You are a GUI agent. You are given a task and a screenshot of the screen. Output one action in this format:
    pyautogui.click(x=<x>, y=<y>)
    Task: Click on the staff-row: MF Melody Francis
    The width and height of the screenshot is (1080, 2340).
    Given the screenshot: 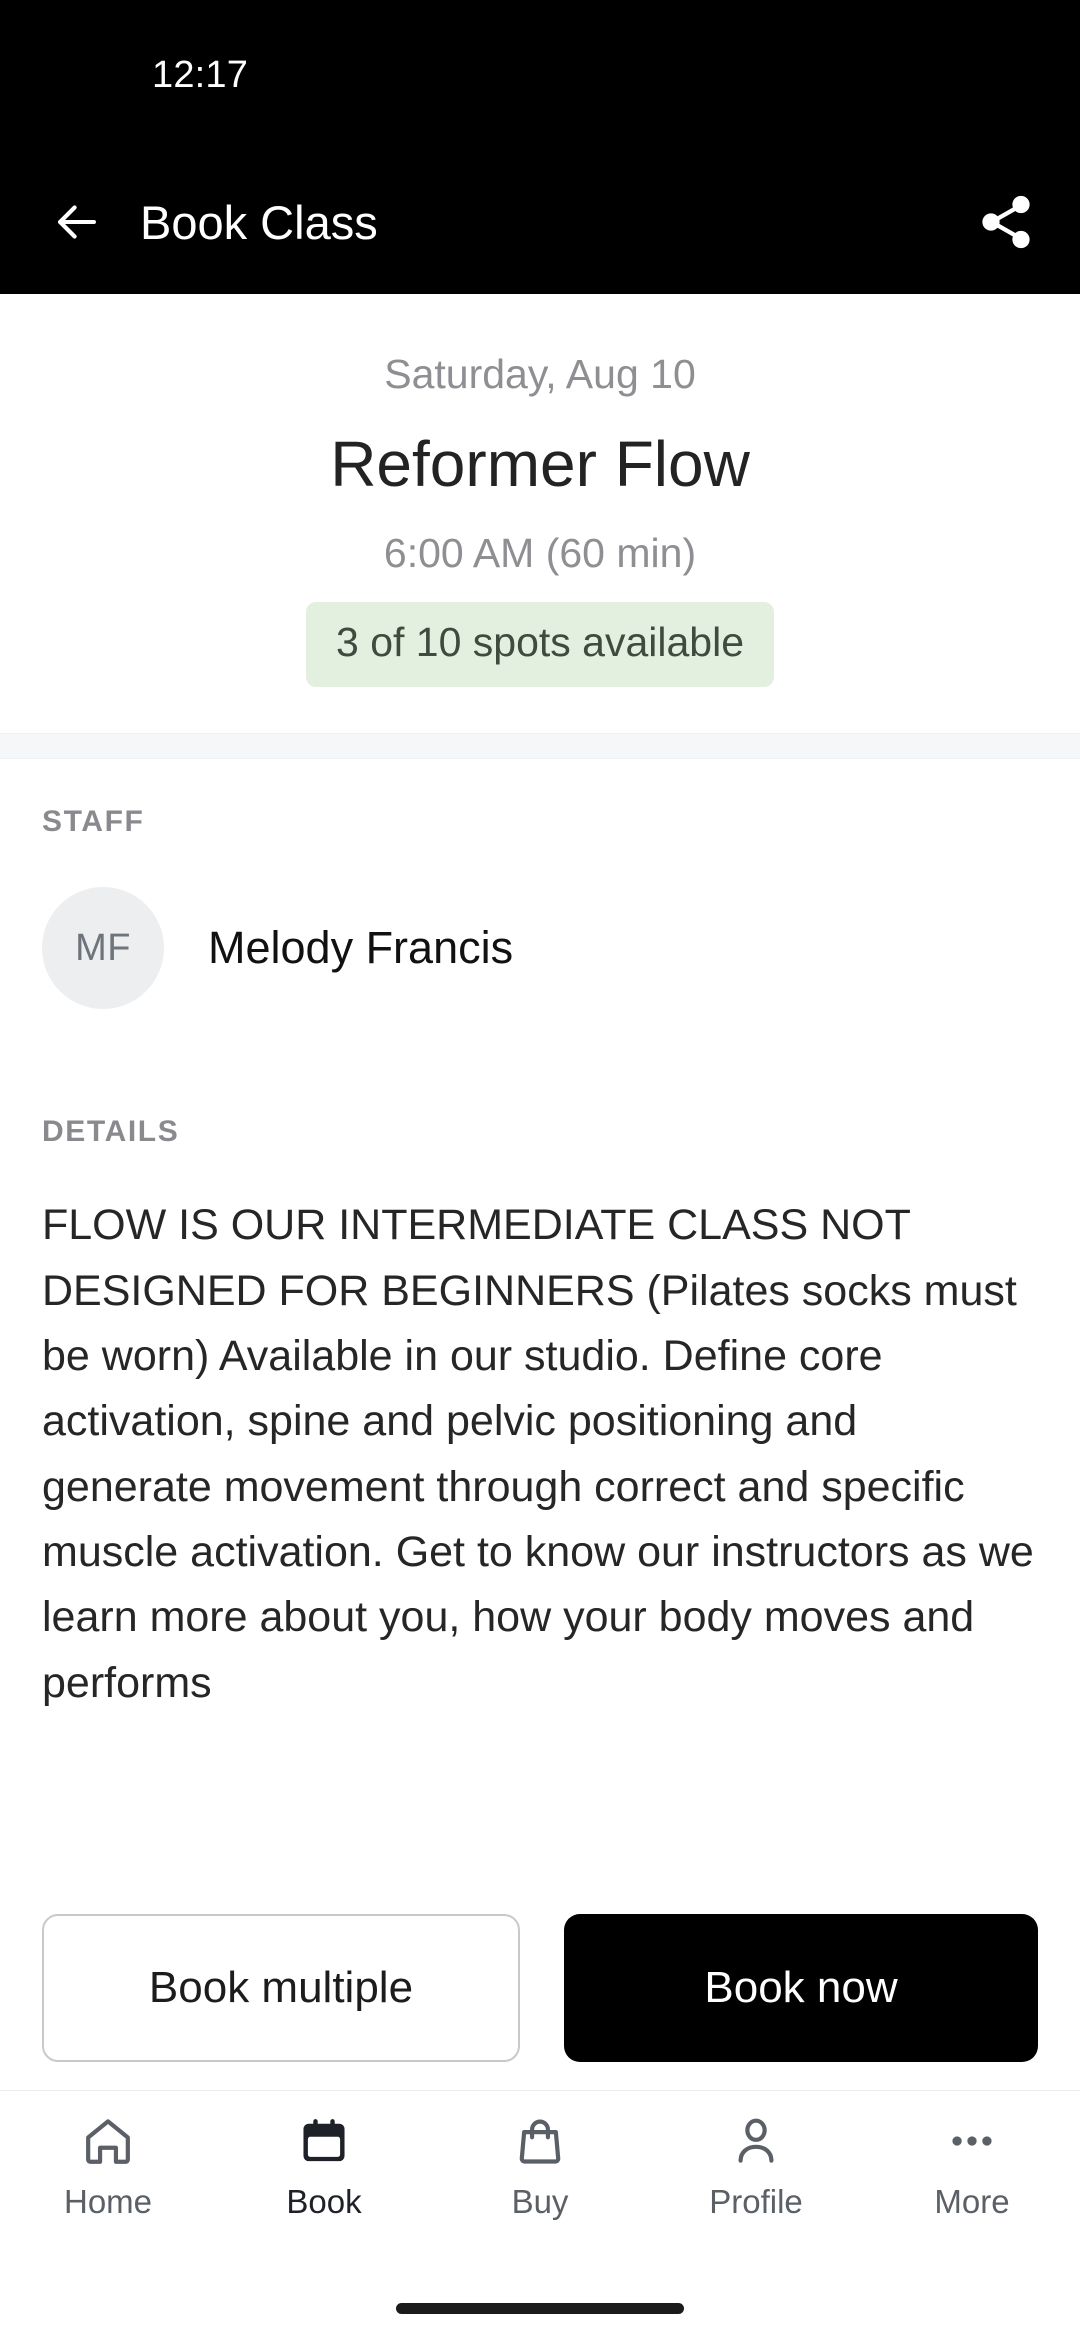 What is the action you would take?
    pyautogui.click(x=540, y=948)
    